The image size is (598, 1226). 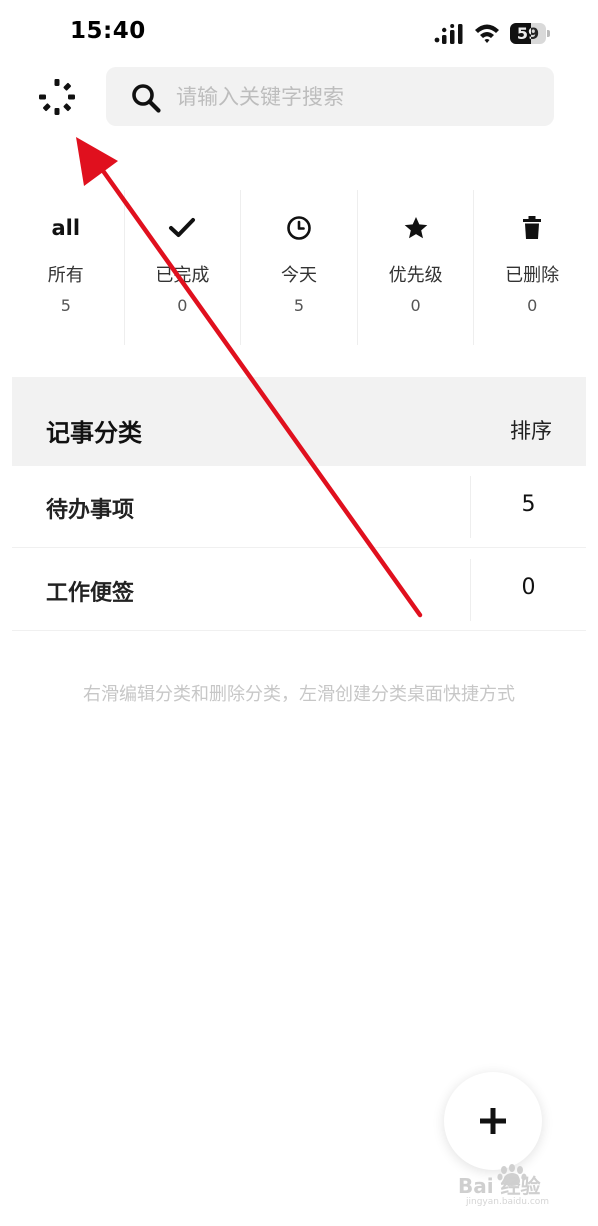 I want to click on cellular-signal-icon, so click(x=448, y=34).